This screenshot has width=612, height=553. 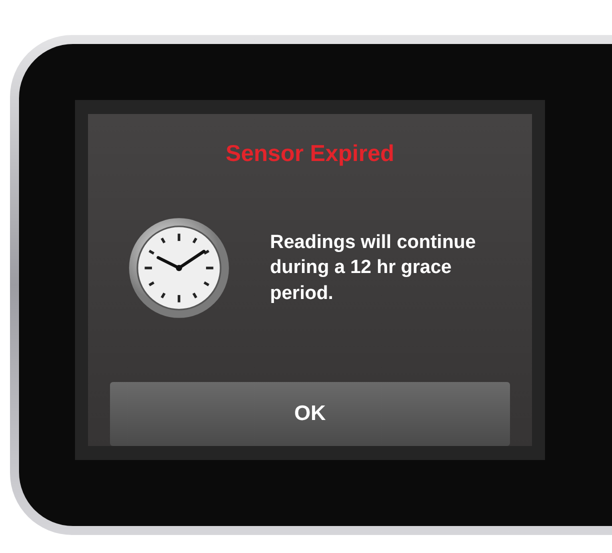 I want to click on dialog-message: Readings will continue during a 12 hr grace period., so click(x=373, y=268).